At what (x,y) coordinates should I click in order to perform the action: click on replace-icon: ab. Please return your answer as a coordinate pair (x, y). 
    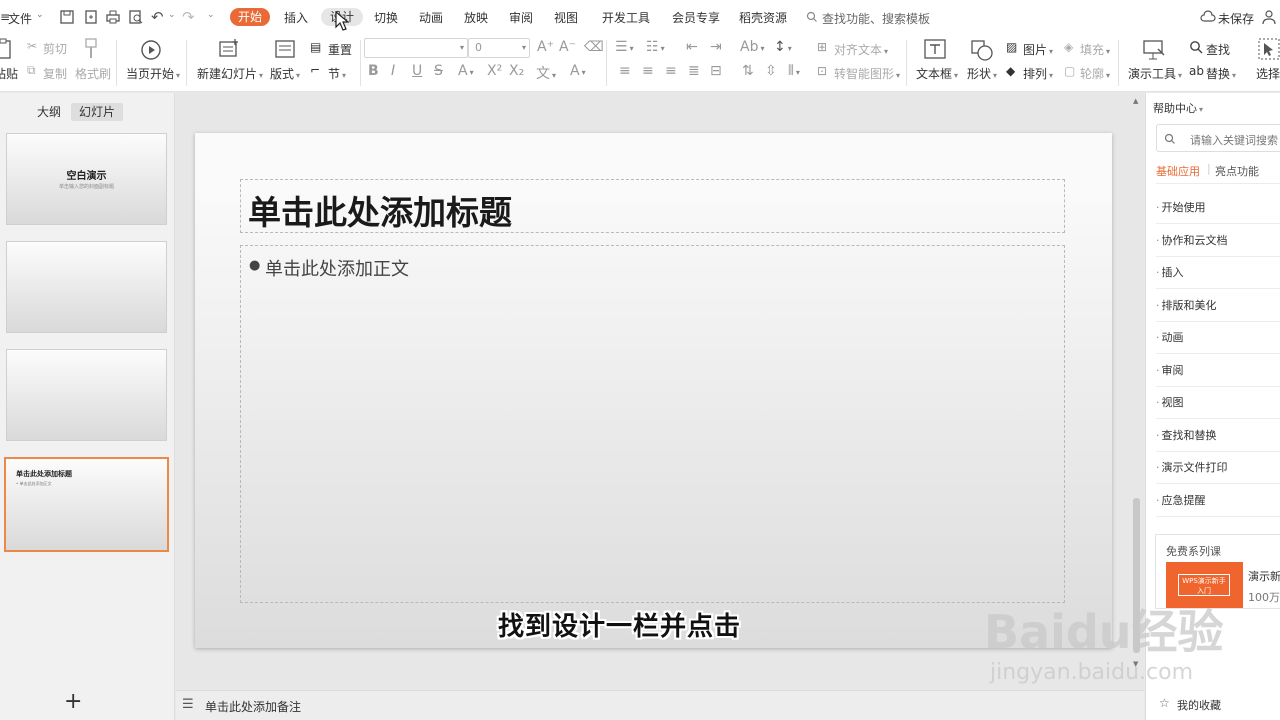
    Looking at the image, I should click on (1196, 71).